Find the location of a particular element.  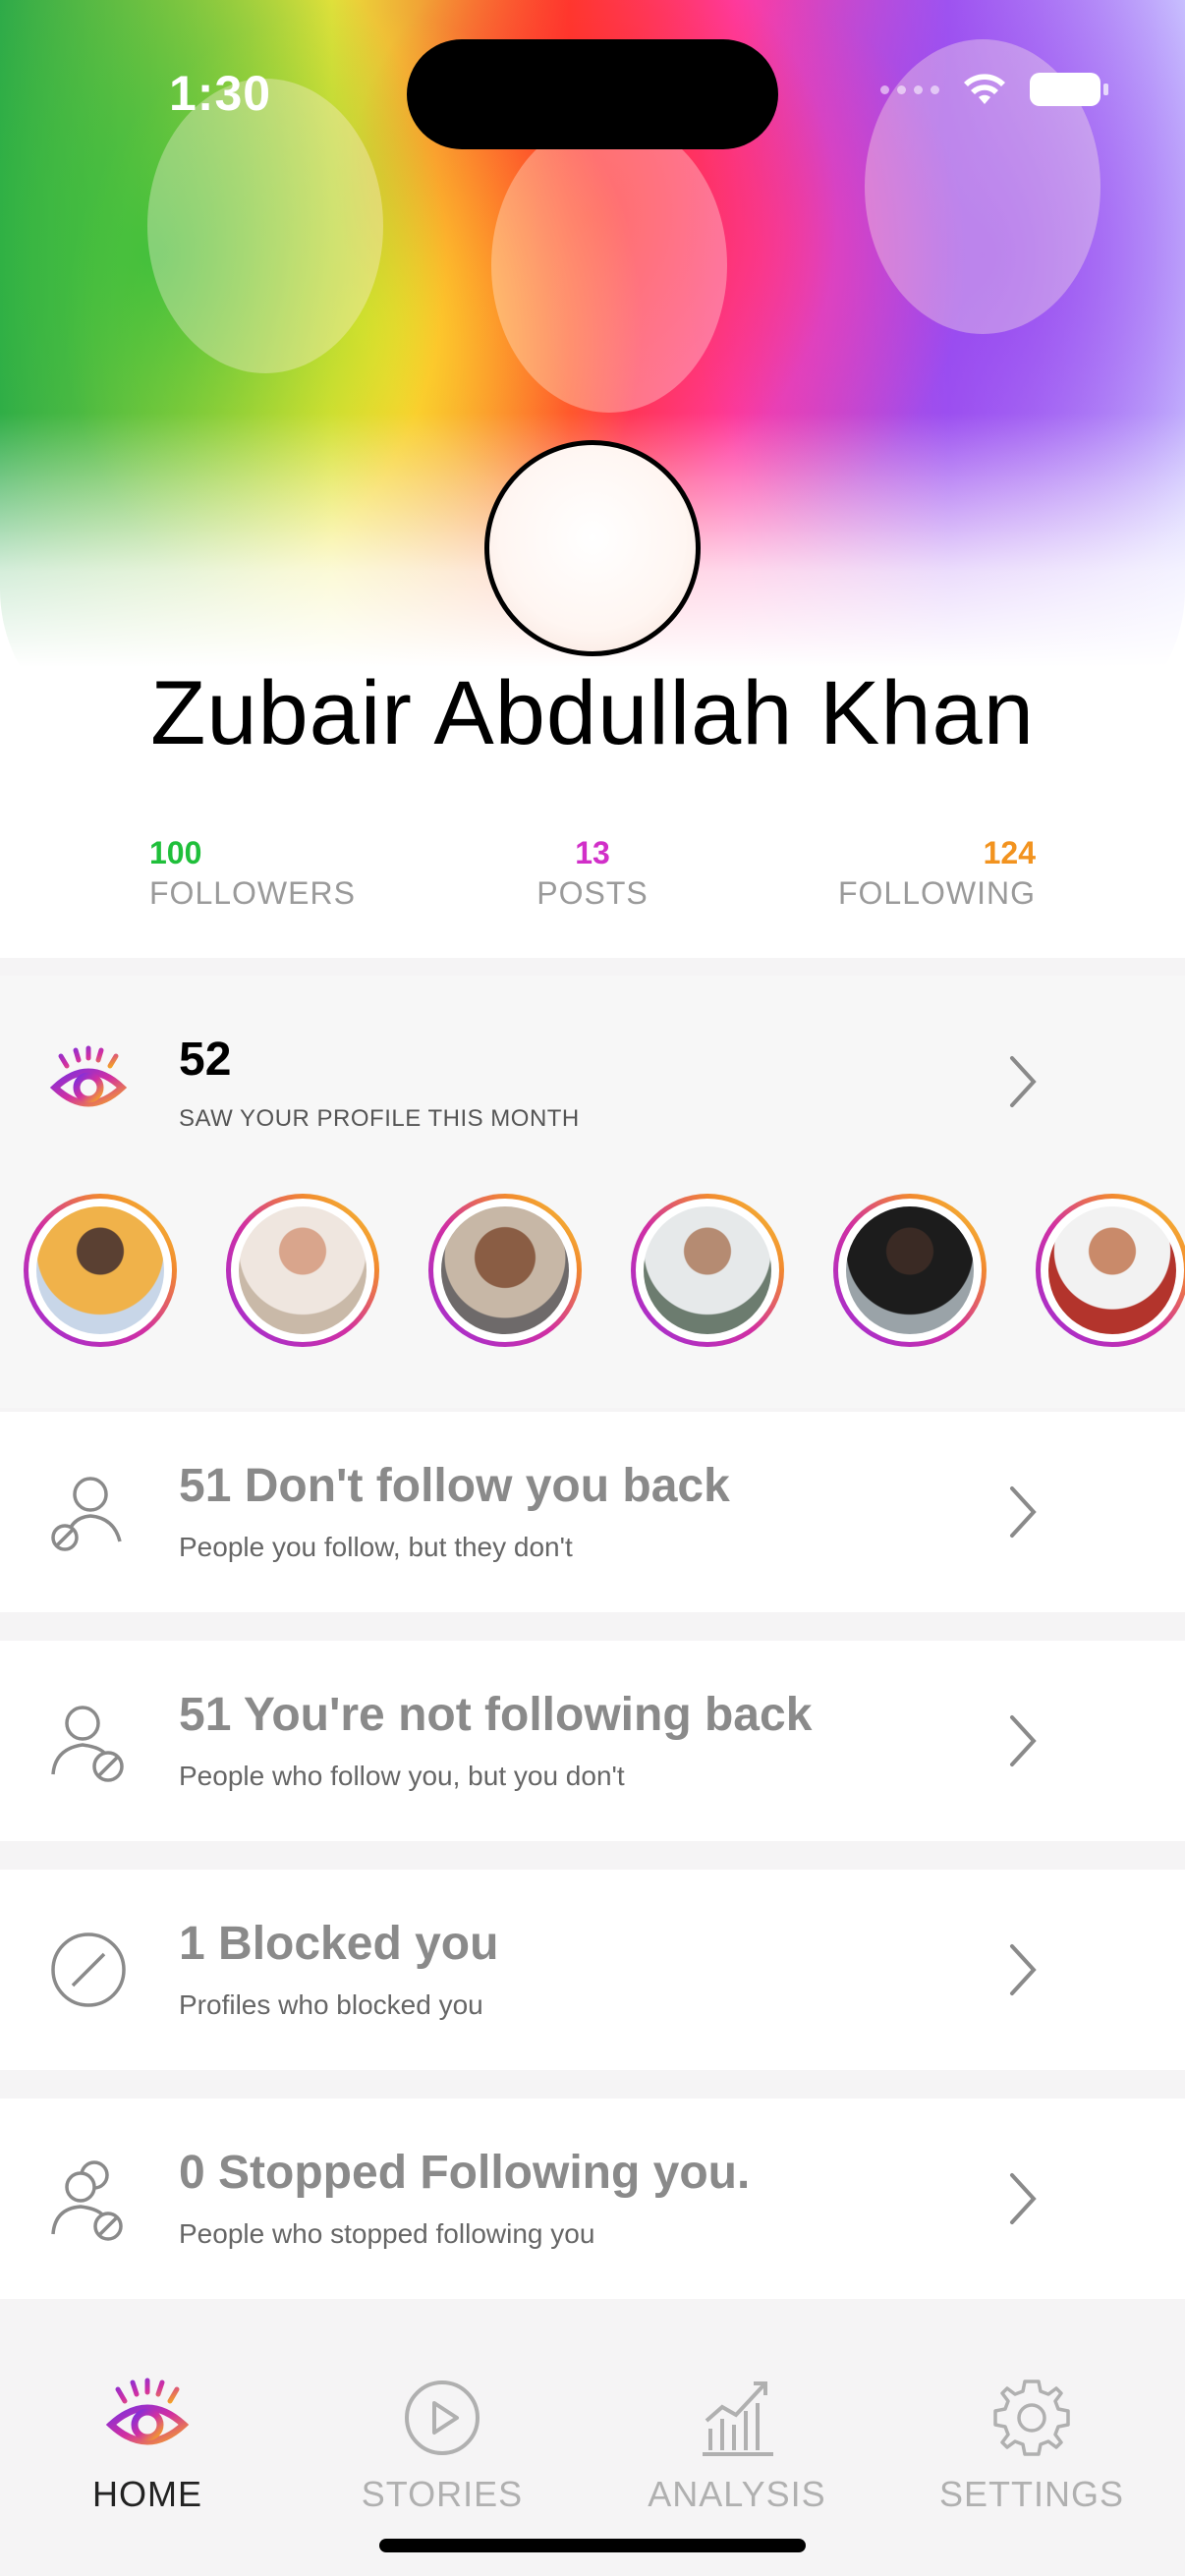

tab-stories: STORIES is located at coordinates (443, 2444).